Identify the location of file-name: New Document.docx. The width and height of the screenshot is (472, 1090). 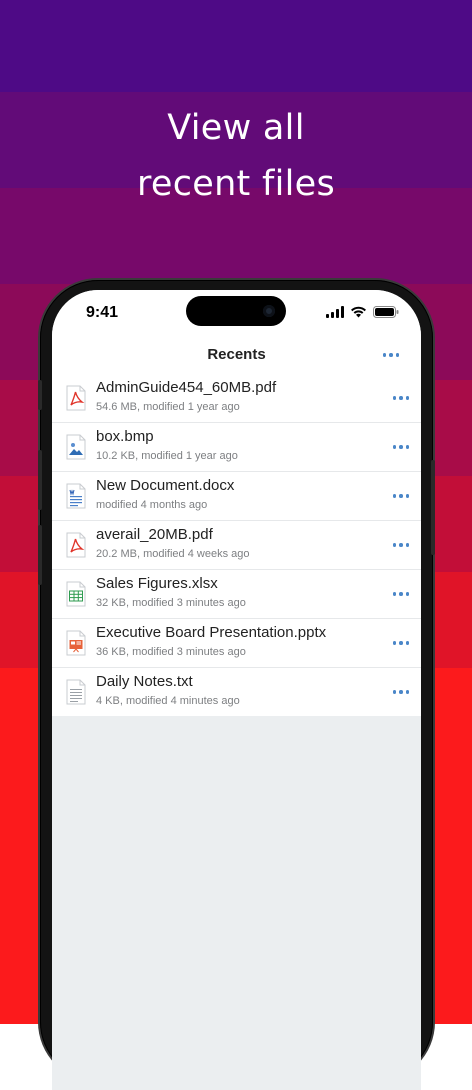
(165, 485).